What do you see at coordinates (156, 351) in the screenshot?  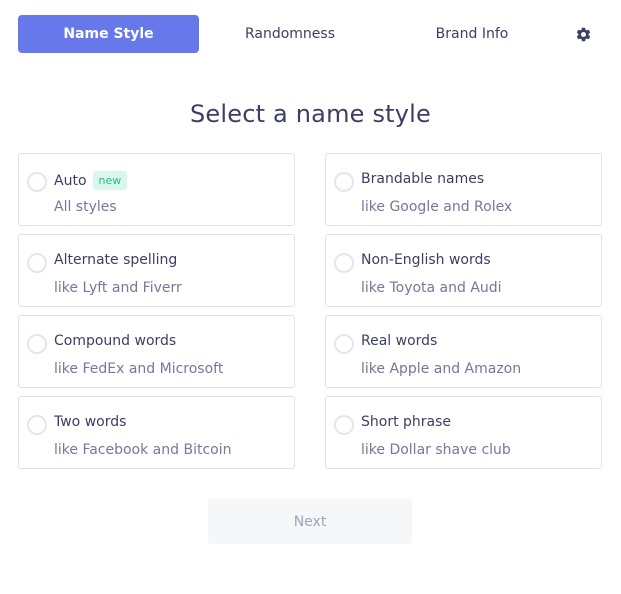 I see `option-card-compound-words: Compound words like FedEx and Microsoft` at bounding box center [156, 351].